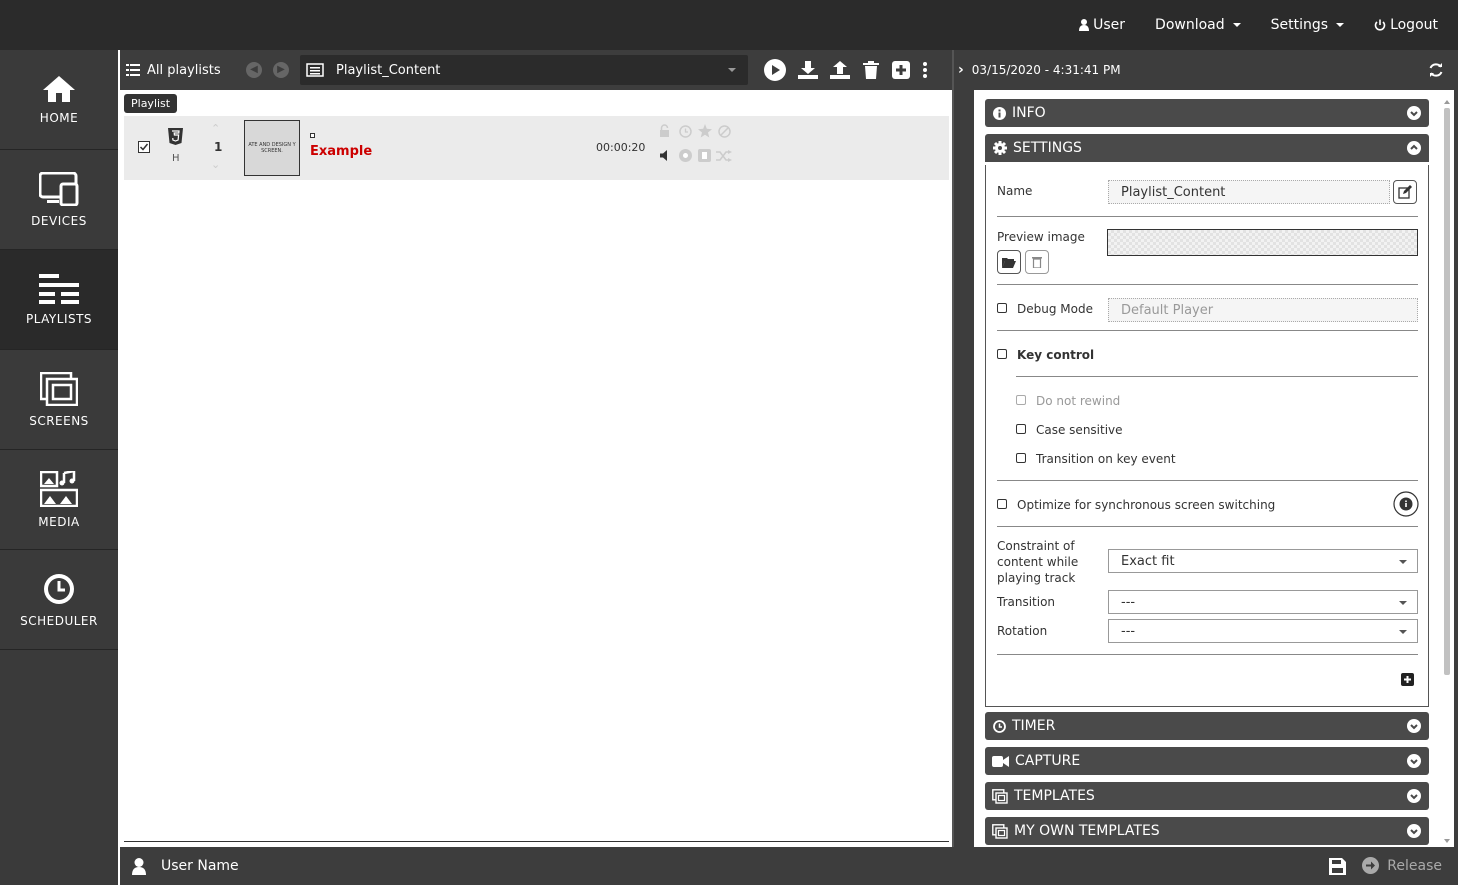 Image resolution: width=1458 pixels, height=885 pixels. Describe the element at coordinates (664, 130) in the screenshot. I see `lock-icon` at that location.